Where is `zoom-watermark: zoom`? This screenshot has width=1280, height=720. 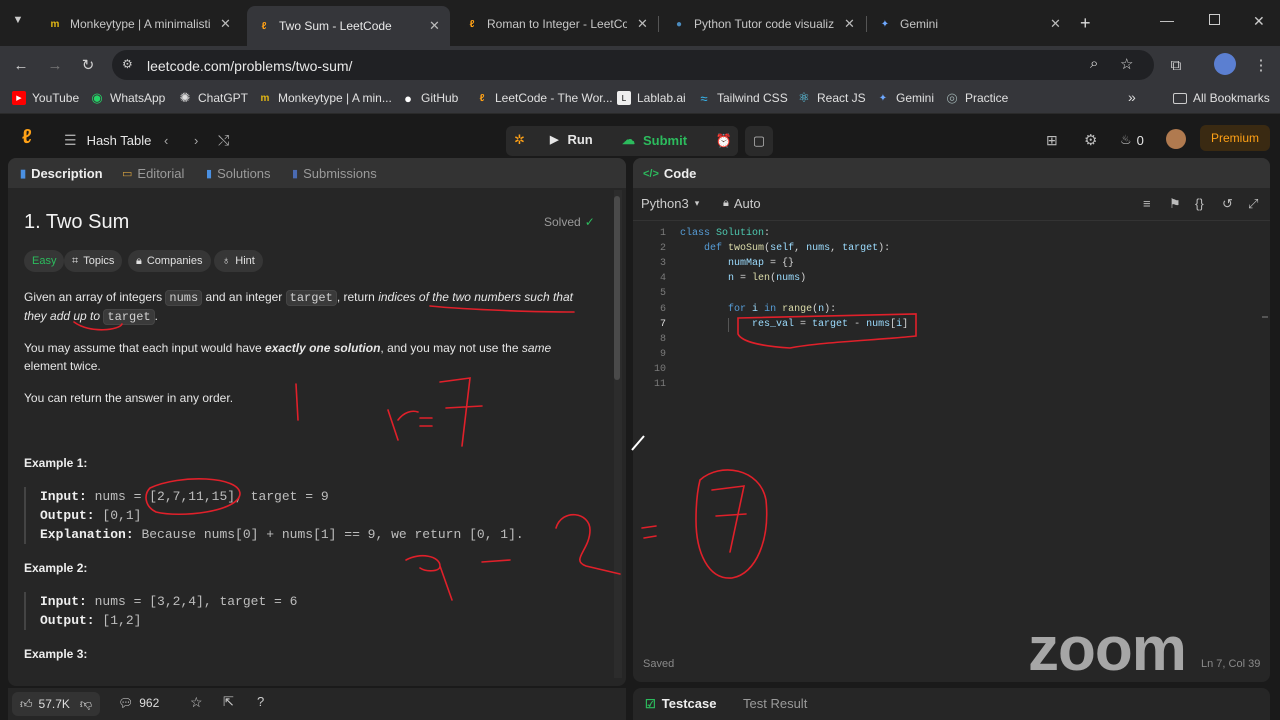 zoom-watermark: zoom is located at coordinates (1107, 649).